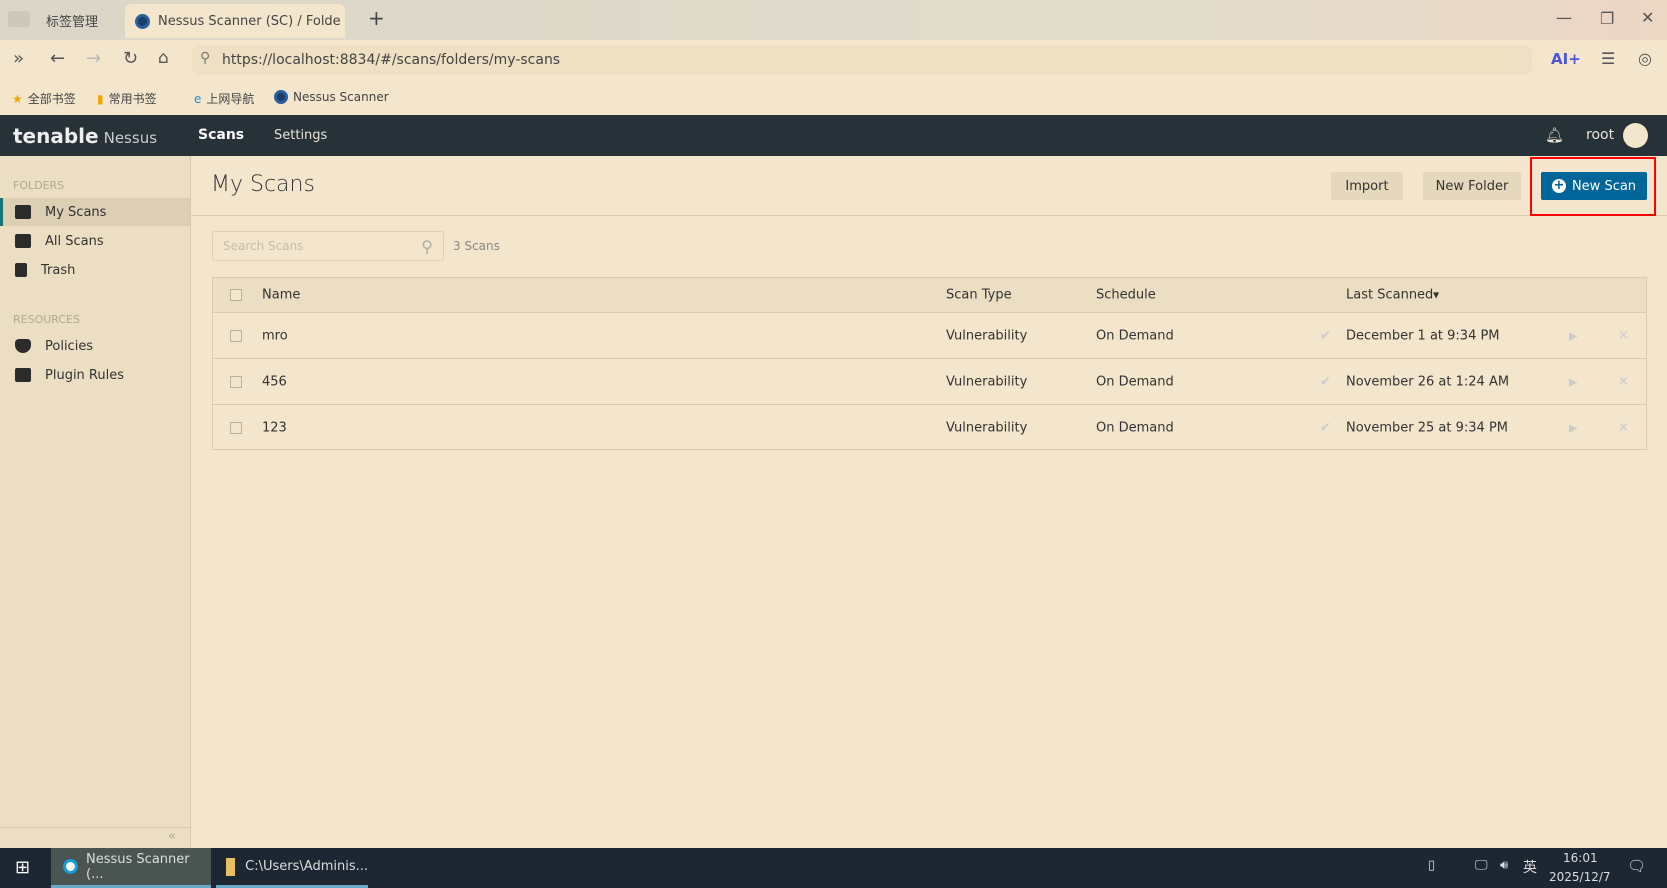 Image resolution: width=1667 pixels, height=888 pixels. What do you see at coordinates (1564, 17) in the screenshot?
I see `minimize-icon: —` at bounding box center [1564, 17].